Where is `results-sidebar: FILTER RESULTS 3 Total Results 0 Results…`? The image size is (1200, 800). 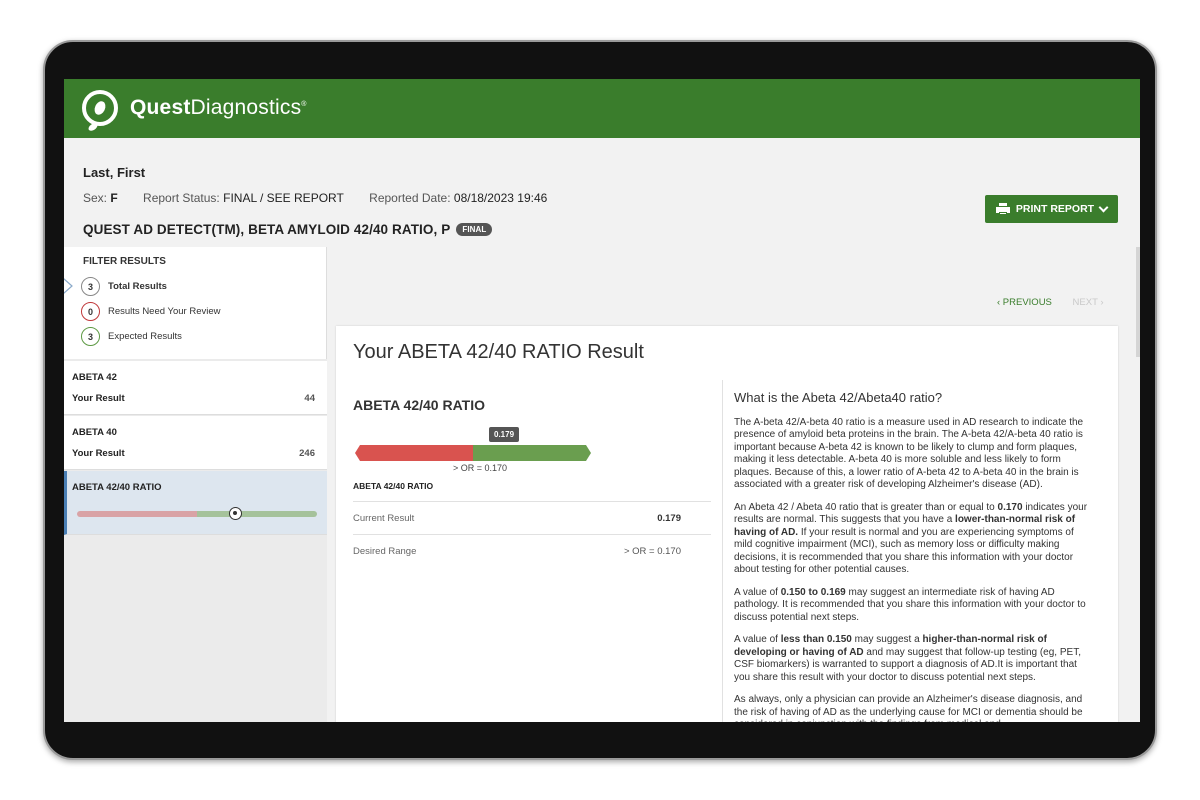 results-sidebar: FILTER RESULTS 3 Total Results 0 Results… is located at coordinates (195, 484).